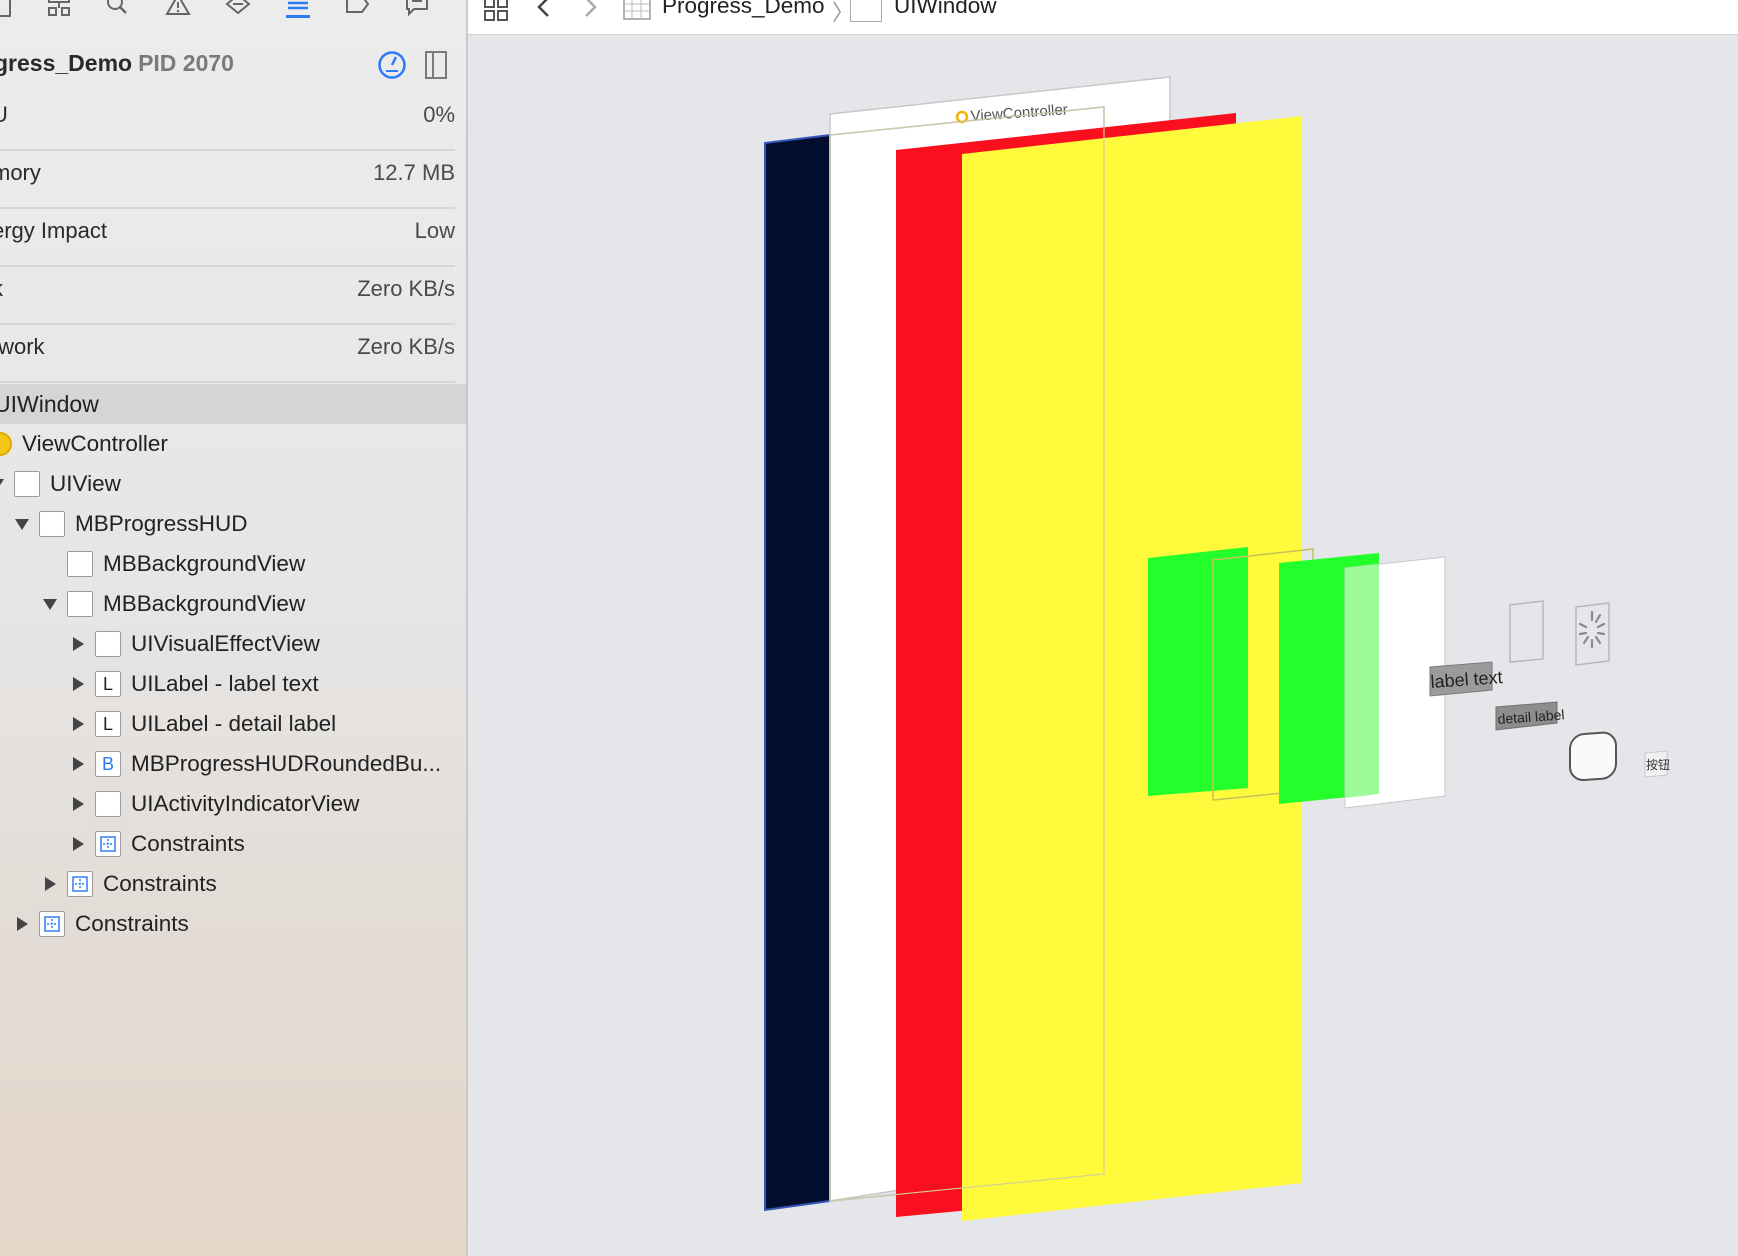 Image resolution: width=1738 pixels, height=1256 pixels. I want to click on tree-item-uivisualeffectview: UIVisualEffectView, so click(193, 644).